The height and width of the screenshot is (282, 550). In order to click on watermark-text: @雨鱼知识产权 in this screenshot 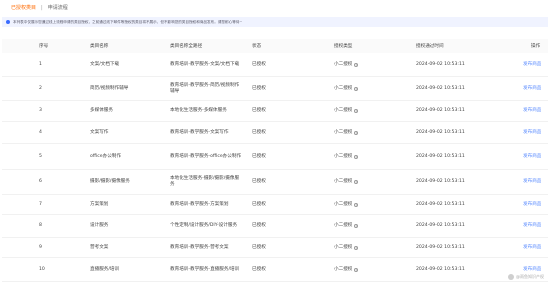, I will do `click(530, 276)`.